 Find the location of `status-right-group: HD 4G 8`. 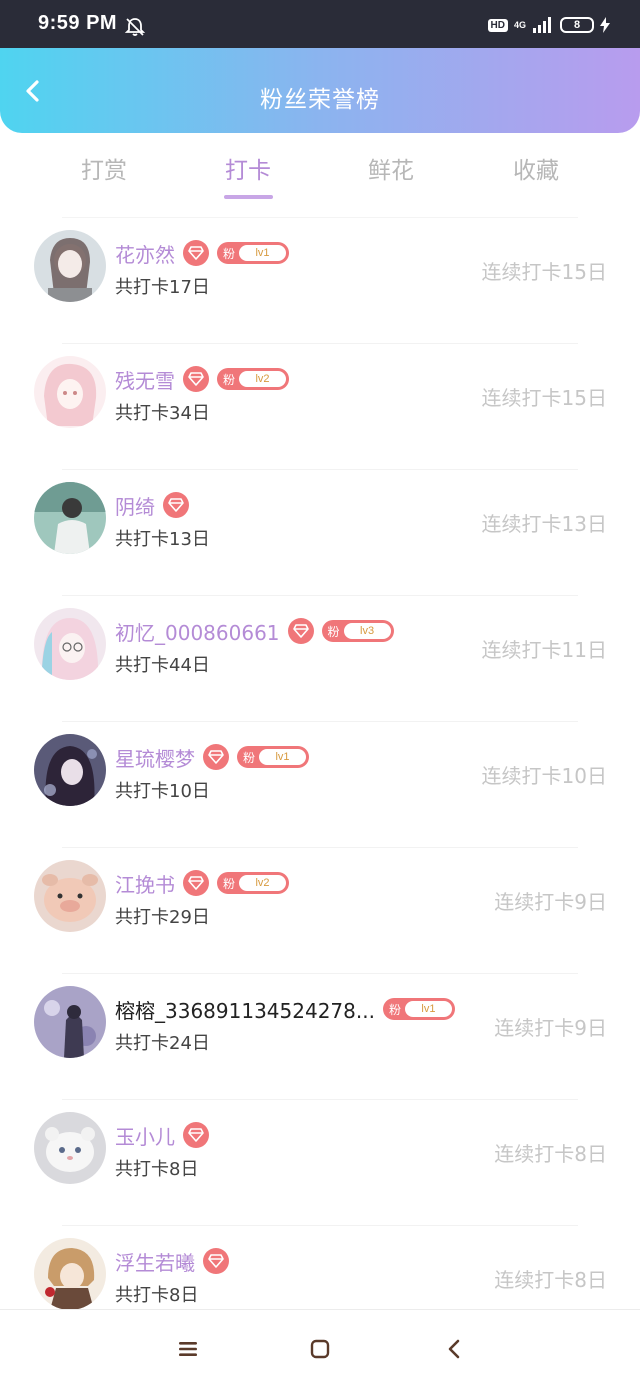

status-right-group: HD 4G 8 is located at coordinates (548, 25).